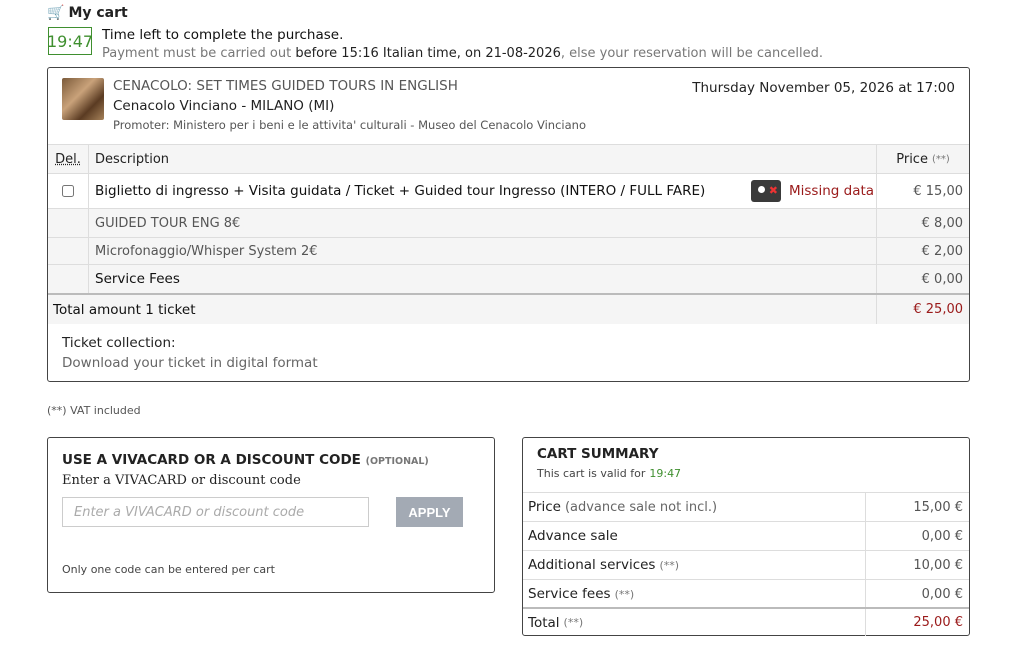 The width and height of the screenshot is (1024, 655). I want to click on summary-row: Service fees (**) 0,00 €, so click(746, 593).